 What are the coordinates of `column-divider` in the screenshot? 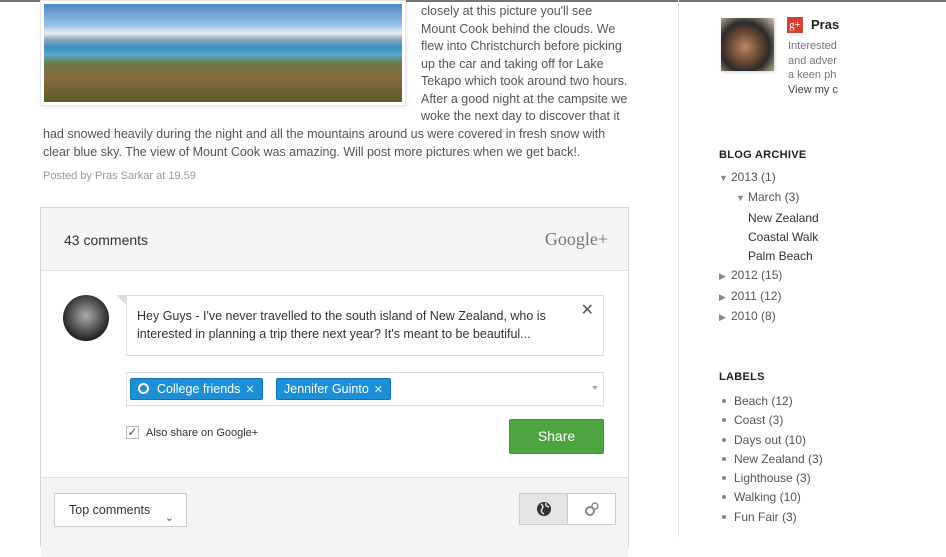 It's located at (678, 268).